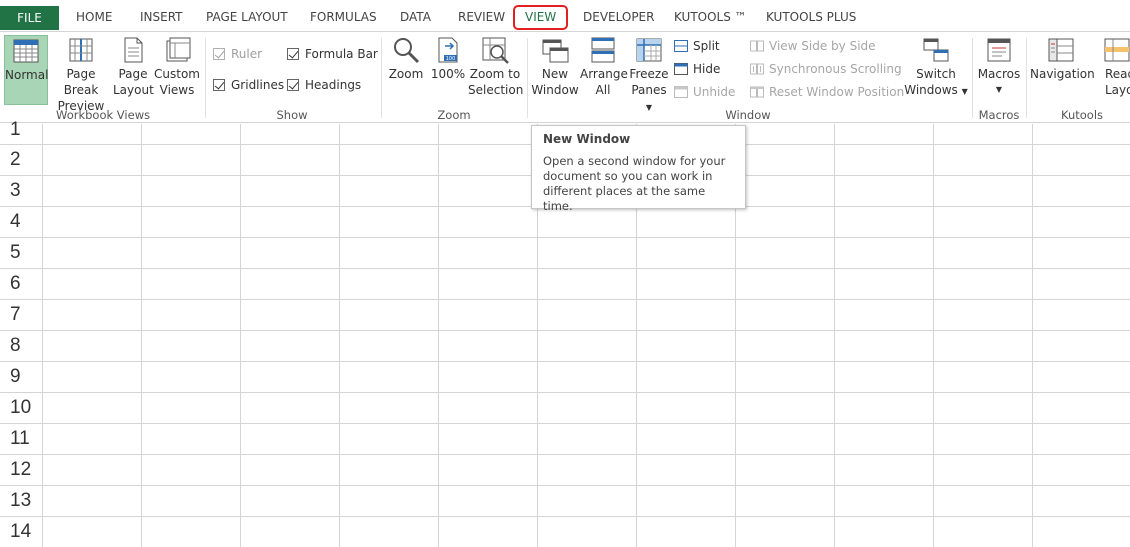 The image size is (1130, 547). I want to click on reading-layout-label-1: Read, so click(1117, 74).